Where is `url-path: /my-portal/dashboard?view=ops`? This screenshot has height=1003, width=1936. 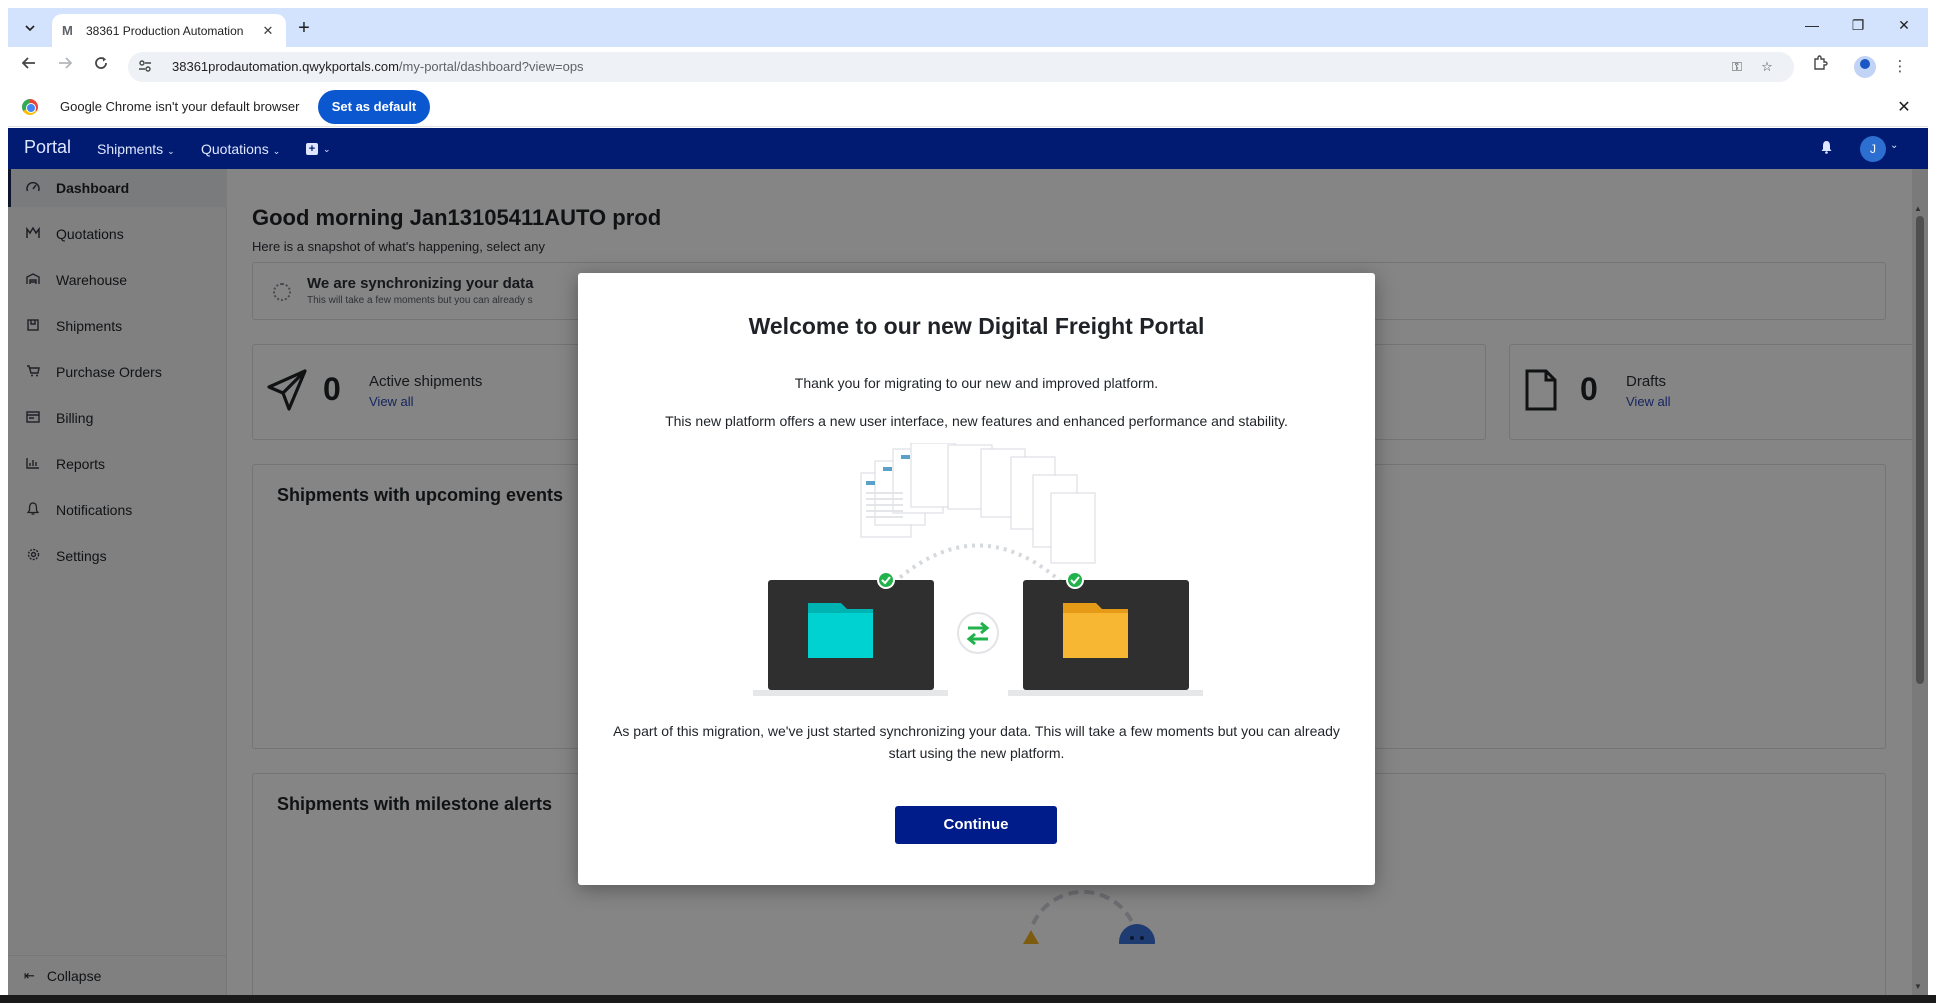 url-path: /my-portal/dashboard?view=ops is located at coordinates (491, 66).